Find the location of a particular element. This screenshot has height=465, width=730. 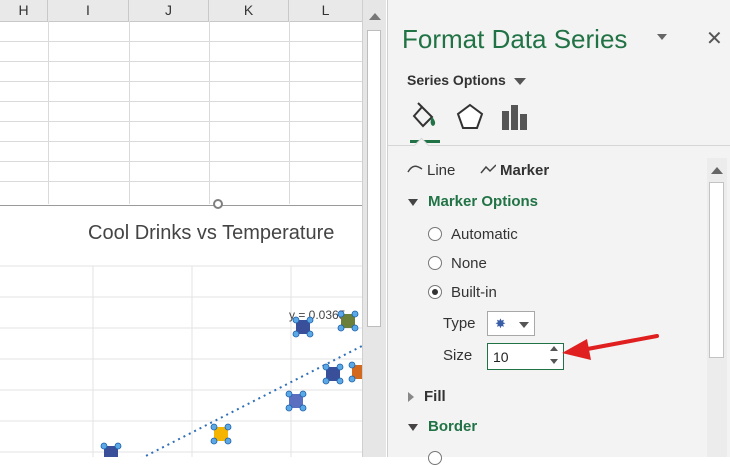

column-header-l: L is located at coordinates (325, 10).